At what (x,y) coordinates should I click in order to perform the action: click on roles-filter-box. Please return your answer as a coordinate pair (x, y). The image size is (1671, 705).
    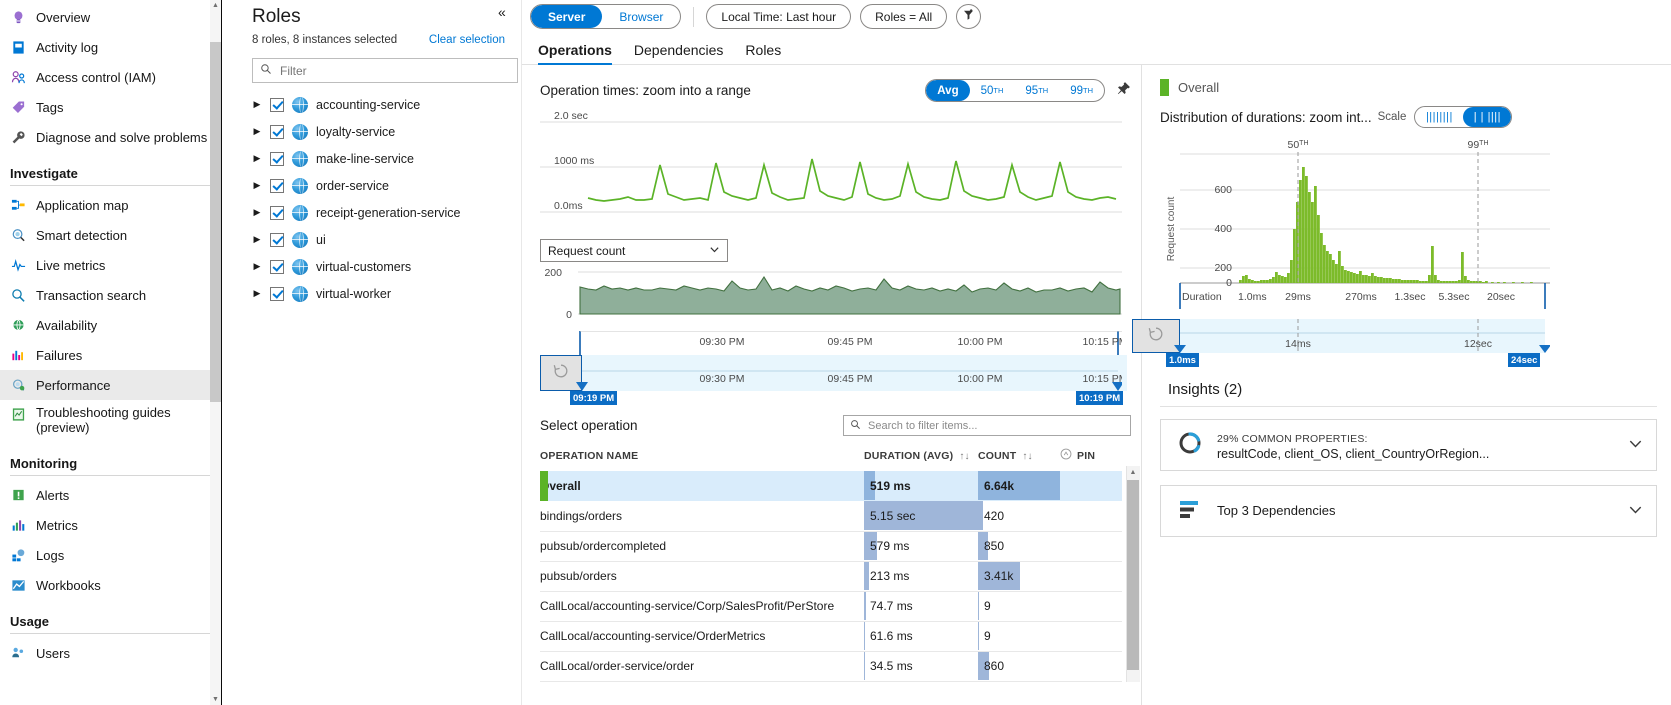
    Looking at the image, I should click on (385, 70).